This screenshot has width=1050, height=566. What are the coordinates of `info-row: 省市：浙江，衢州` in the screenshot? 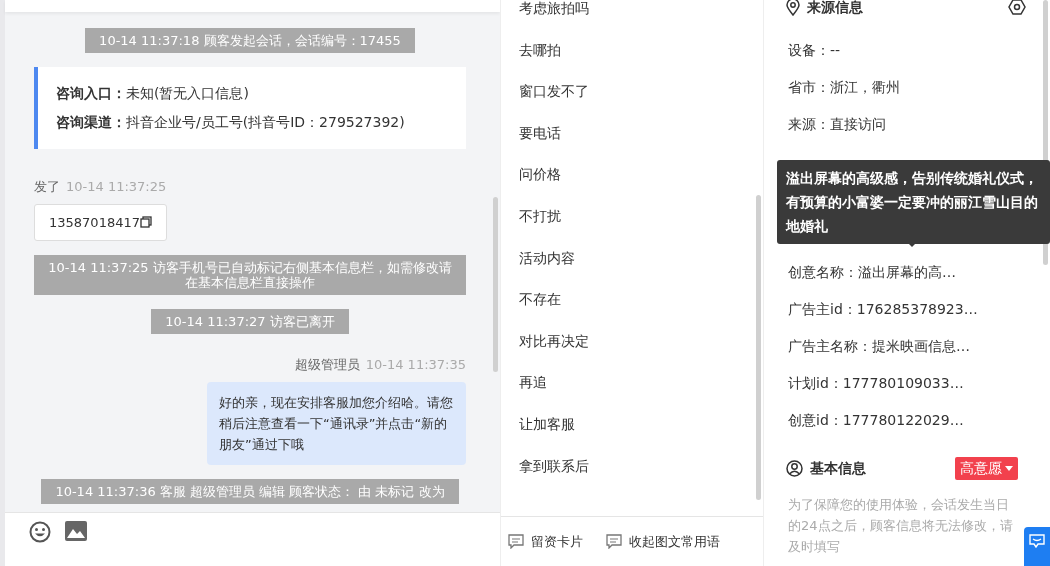 It's located at (844, 87).